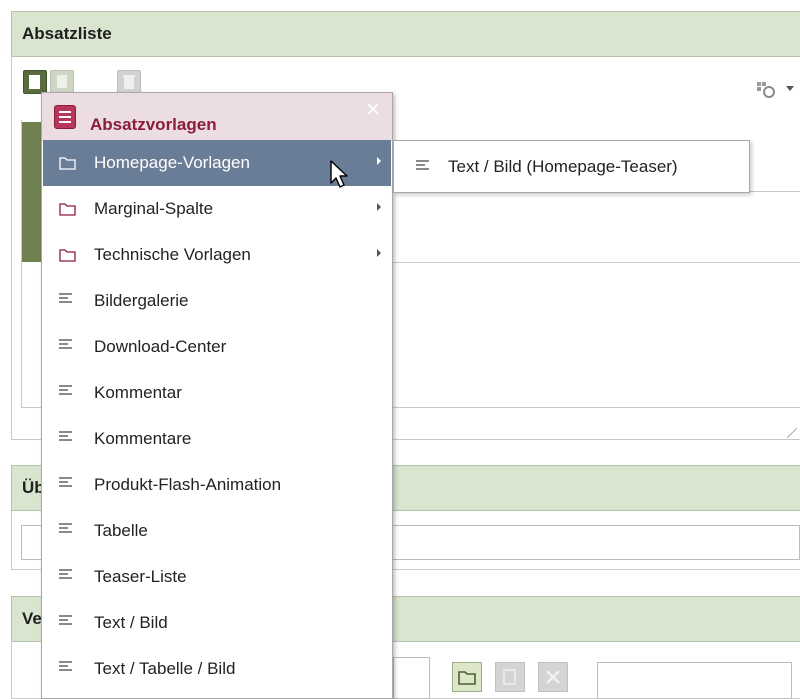 This screenshot has height=699, width=800. I want to click on menu-title: Absatzvorlagen, so click(153, 124).